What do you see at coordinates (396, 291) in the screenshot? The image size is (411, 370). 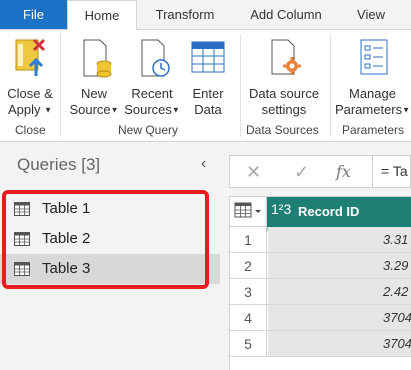 I see `cell-value: 2.42` at bounding box center [396, 291].